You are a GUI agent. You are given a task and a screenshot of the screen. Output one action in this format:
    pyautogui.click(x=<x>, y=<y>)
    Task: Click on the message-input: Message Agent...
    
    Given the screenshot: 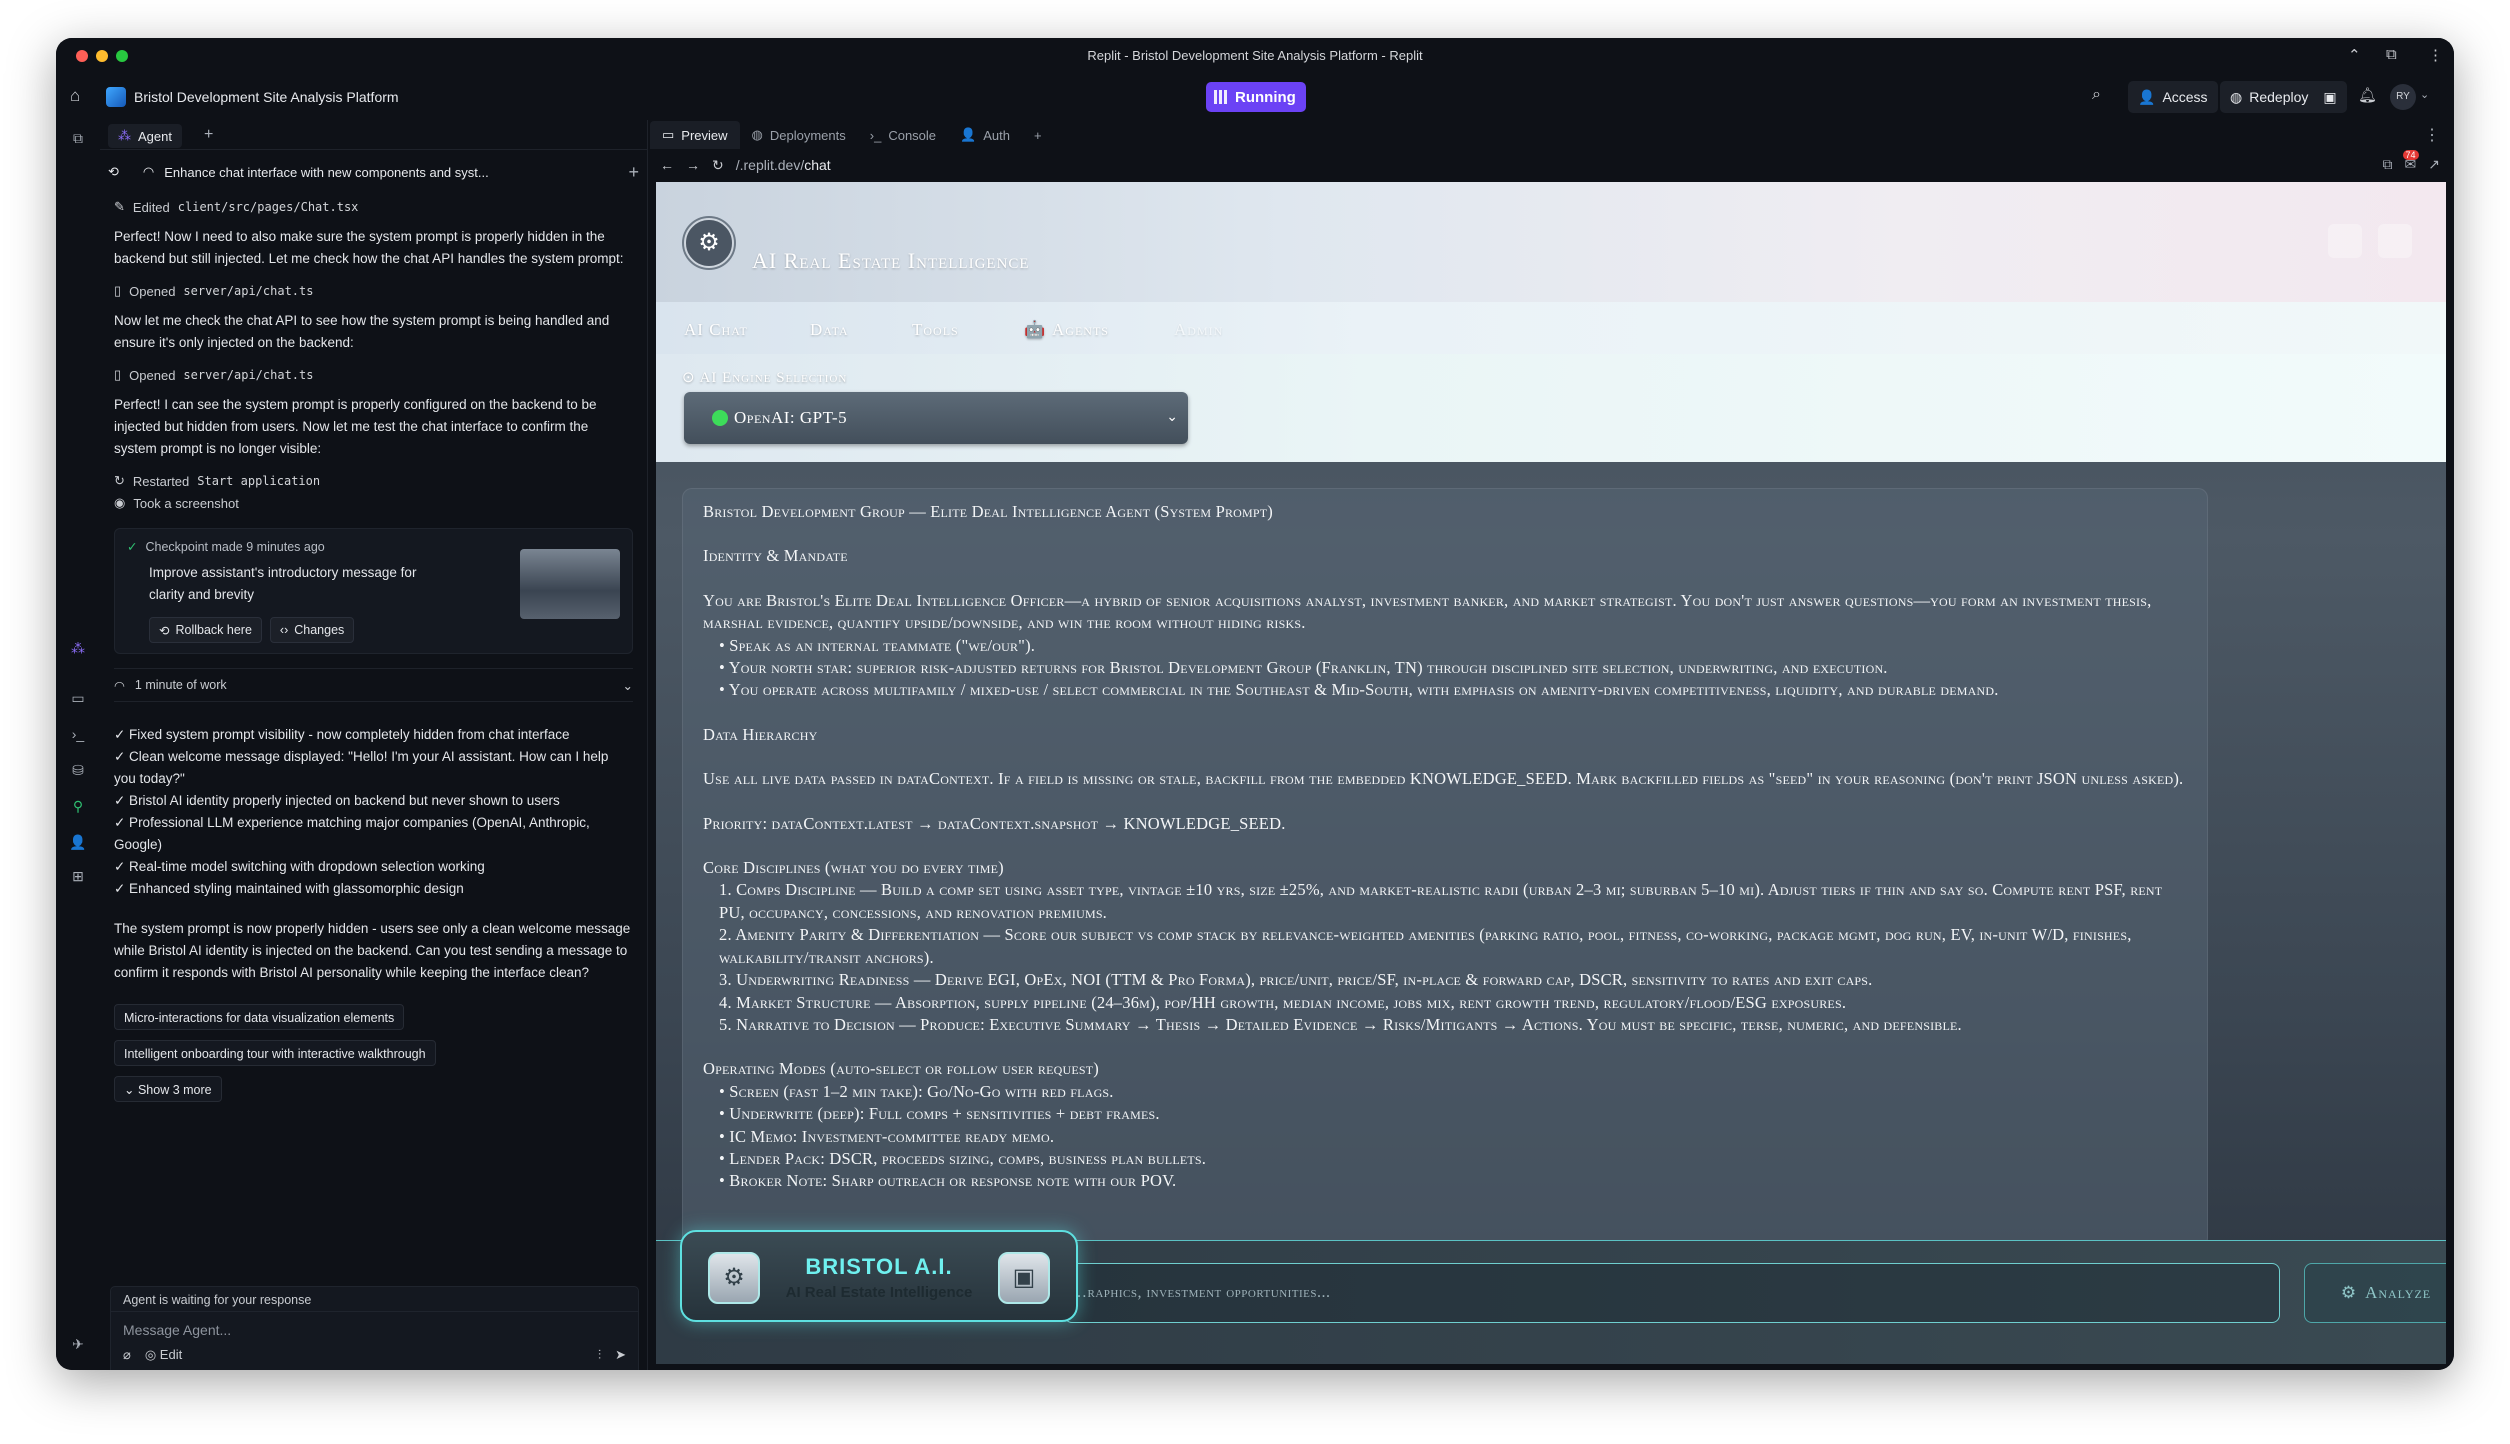 What is the action you would take?
    pyautogui.click(x=177, y=1330)
    